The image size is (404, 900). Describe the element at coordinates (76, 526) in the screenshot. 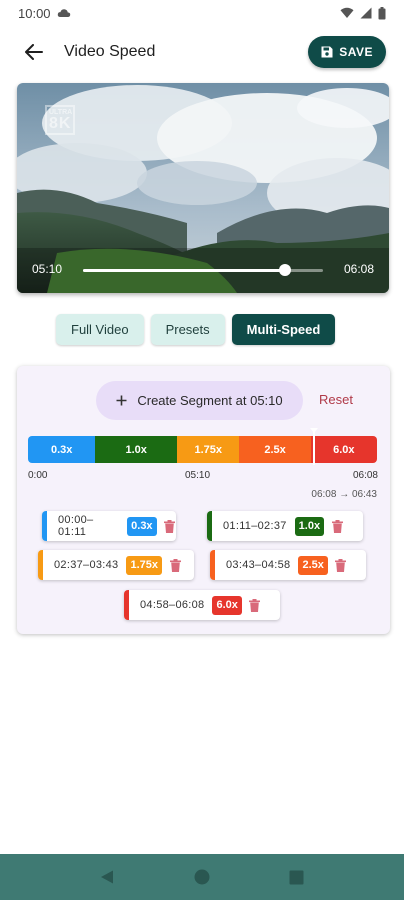

I see `segment-range: 00:00–01:11` at that location.